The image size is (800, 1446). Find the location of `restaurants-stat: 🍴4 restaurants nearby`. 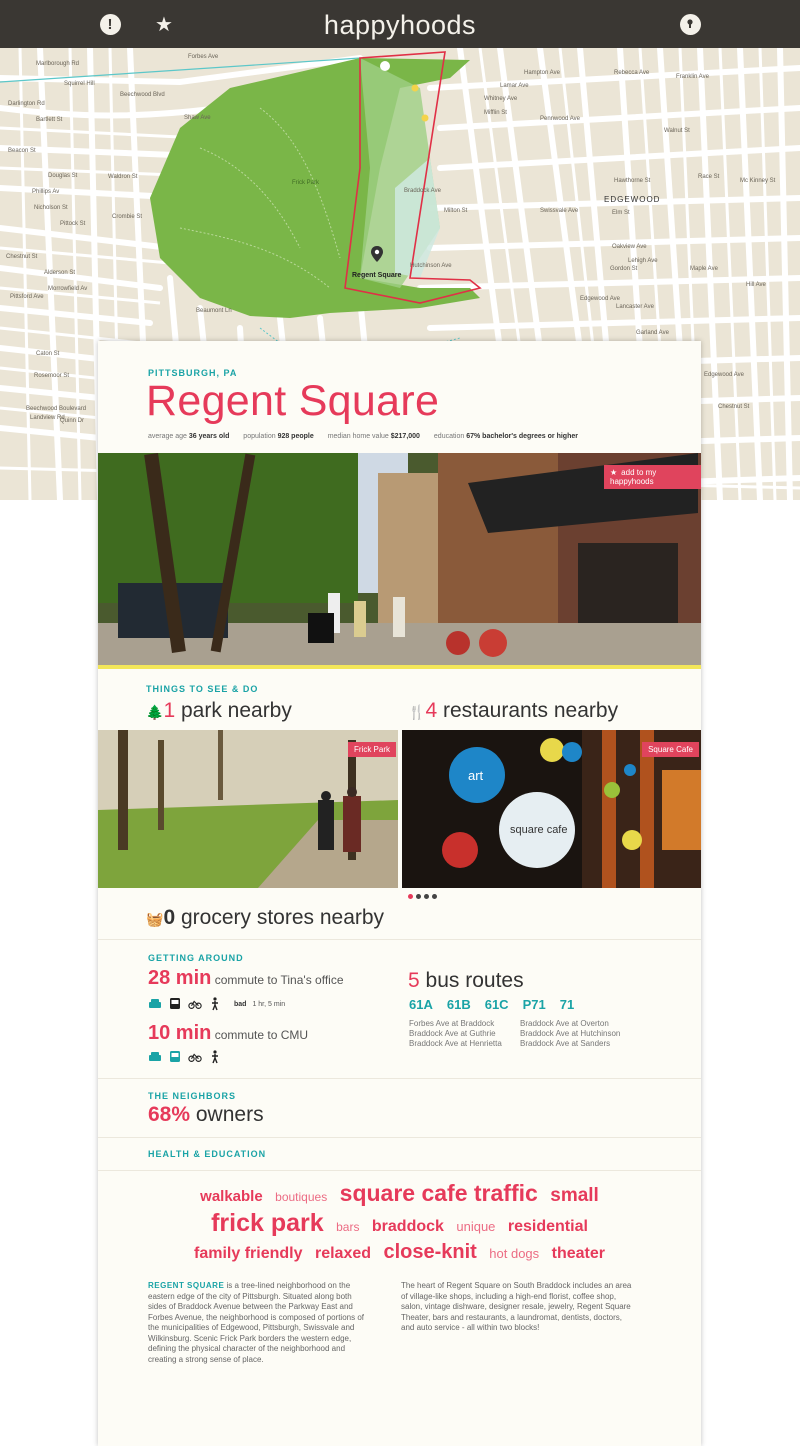

restaurants-stat: 🍴4 restaurants nearby is located at coordinates (513, 711).